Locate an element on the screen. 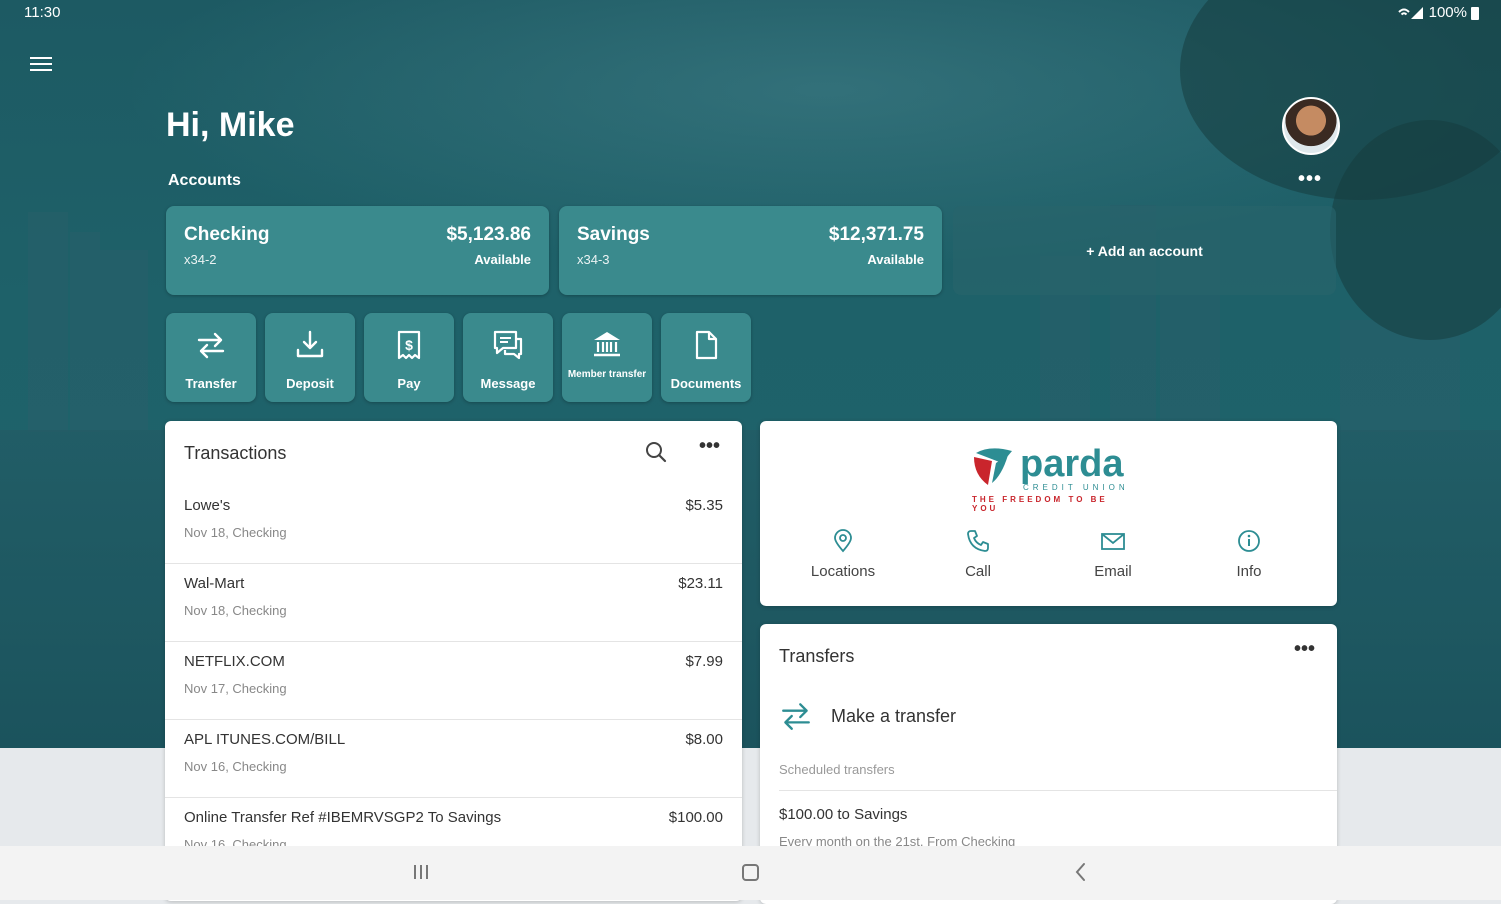 The image size is (1501, 904). system-navigation-bar is located at coordinates (750, 873).